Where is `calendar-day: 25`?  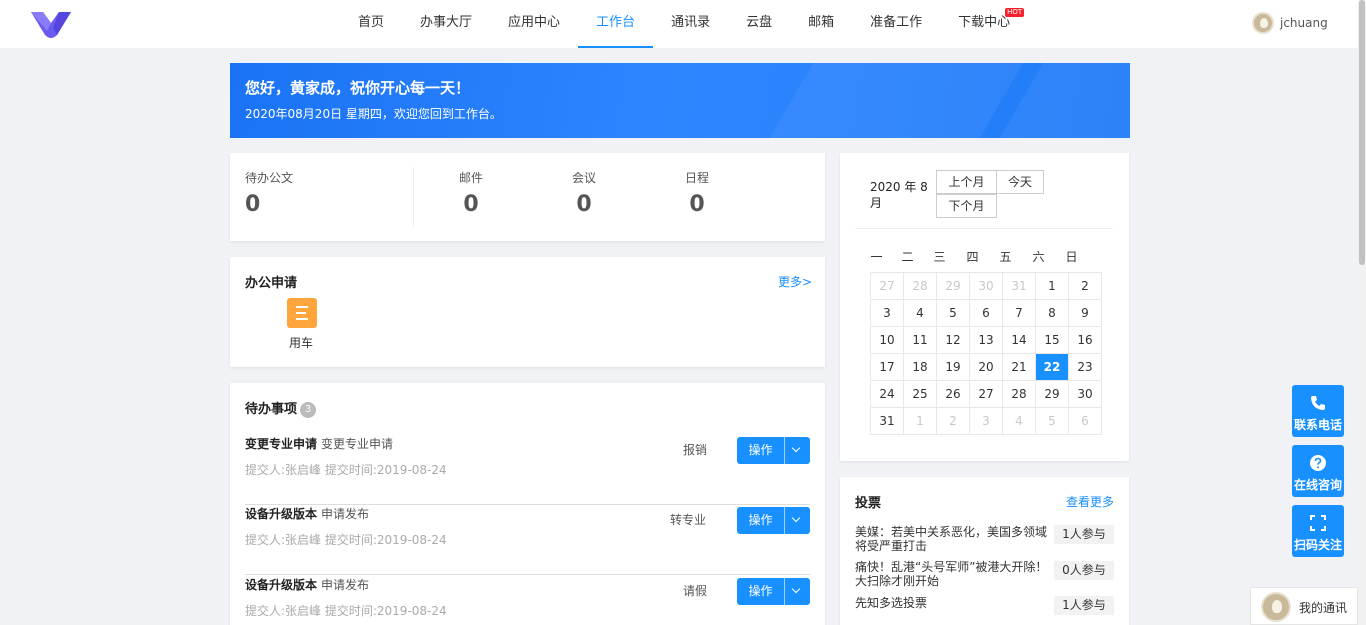 calendar-day: 25 is located at coordinates (920, 394).